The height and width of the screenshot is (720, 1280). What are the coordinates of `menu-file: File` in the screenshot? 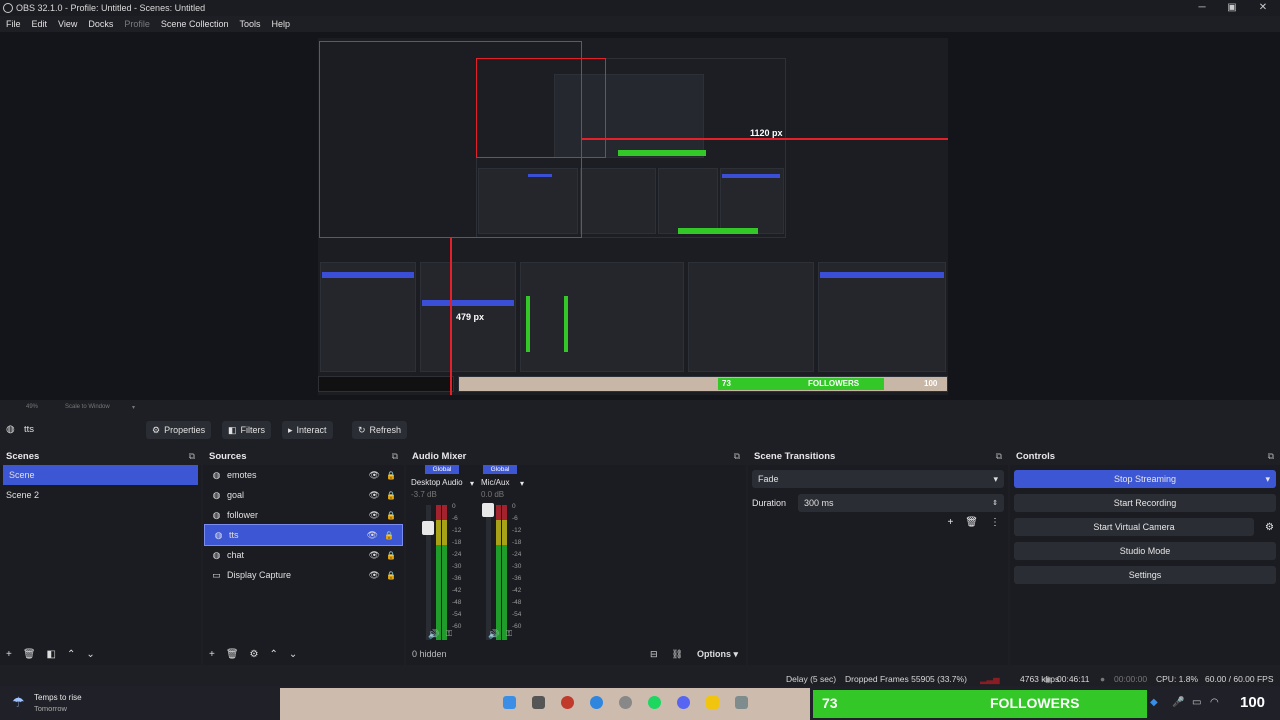 It's located at (13, 24).